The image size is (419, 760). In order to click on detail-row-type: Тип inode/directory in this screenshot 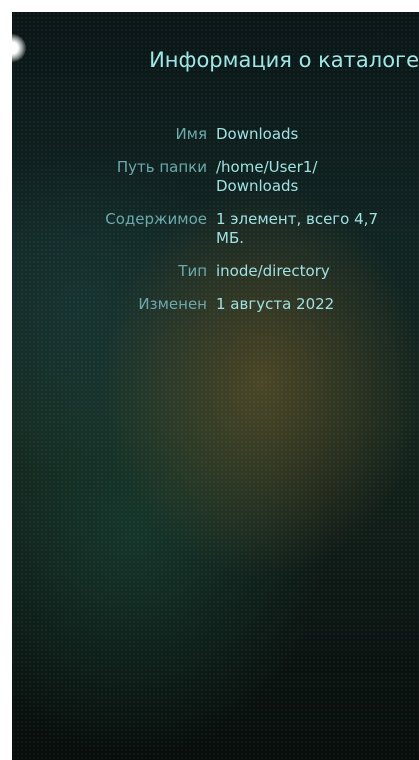, I will do `click(215, 271)`.